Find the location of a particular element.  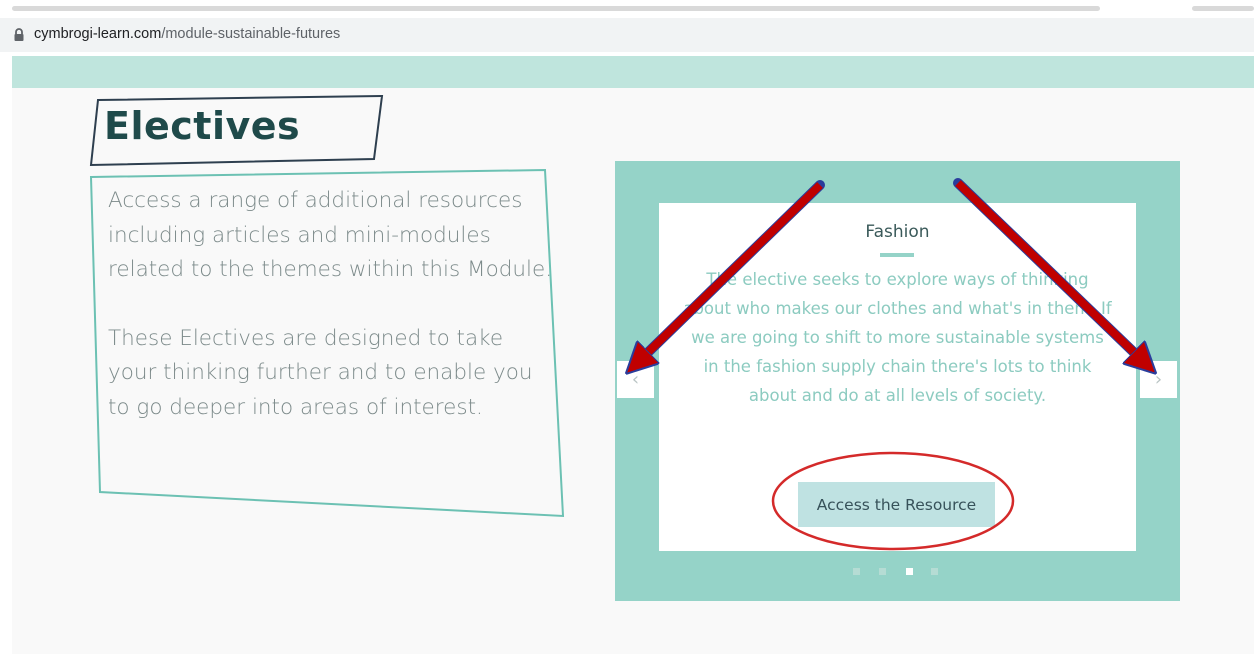

page-title: Electives is located at coordinates (202, 126).